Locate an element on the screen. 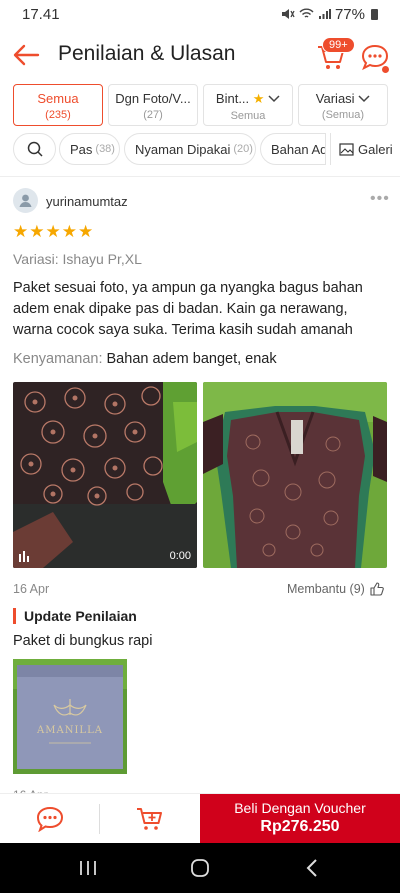  update-review-title: Update Penilaian is located at coordinates (75, 616).